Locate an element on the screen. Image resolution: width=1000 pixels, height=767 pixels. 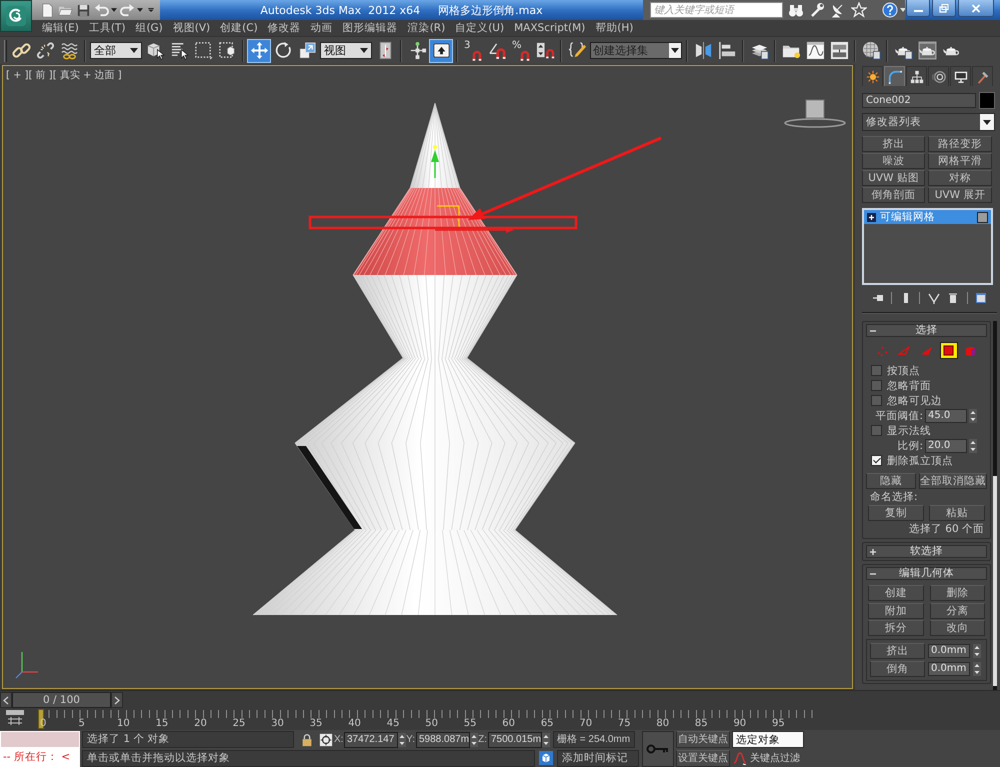
time-tag-field: 添加时间标记 is located at coordinates (598, 758).